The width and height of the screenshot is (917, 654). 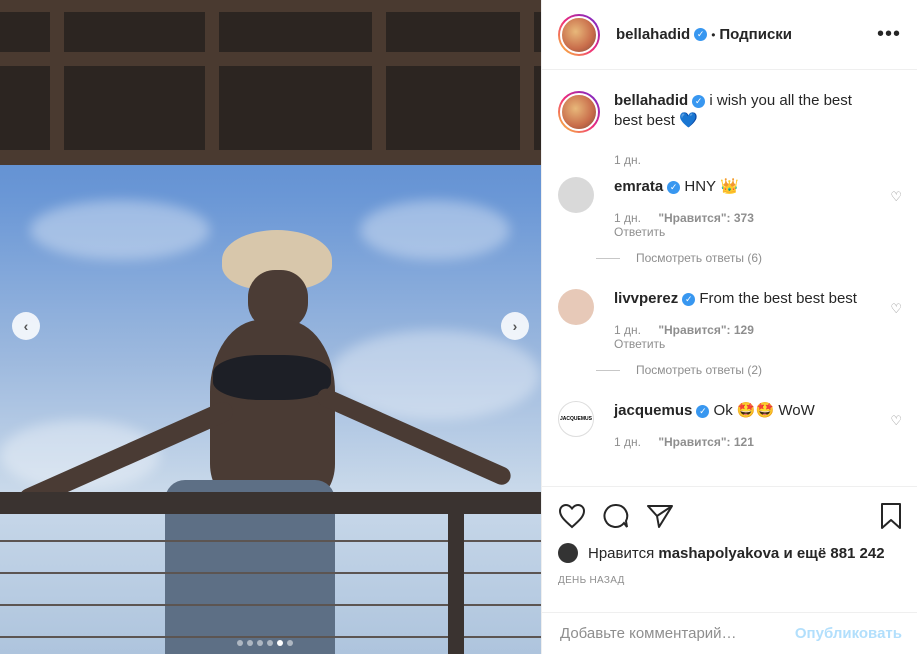 What do you see at coordinates (778, 298) in the screenshot?
I see `comment-text: From the best best best` at bounding box center [778, 298].